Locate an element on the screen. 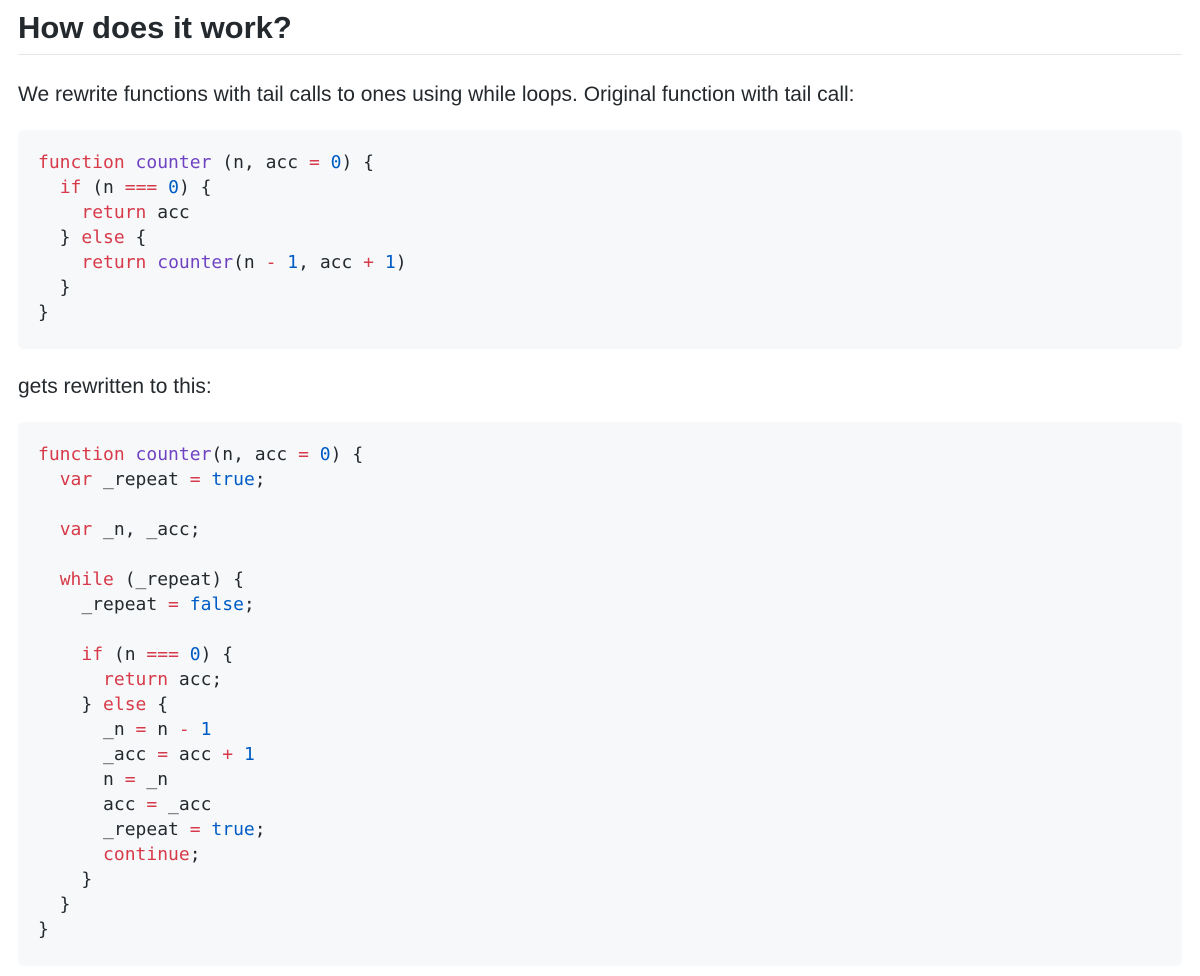 The width and height of the screenshot is (1200, 976). code-line: return acc is located at coordinates (610, 212).